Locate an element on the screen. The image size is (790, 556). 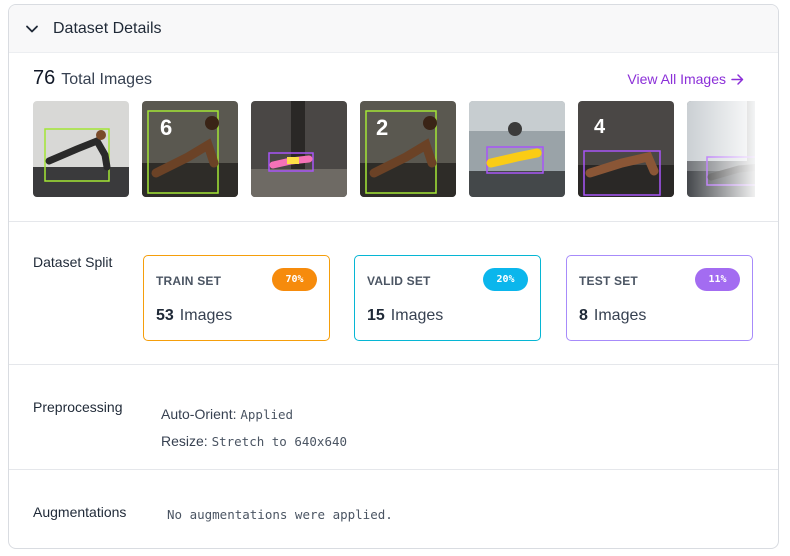
test-set-percent-badge: 11% is located at coordinates (717, 279).